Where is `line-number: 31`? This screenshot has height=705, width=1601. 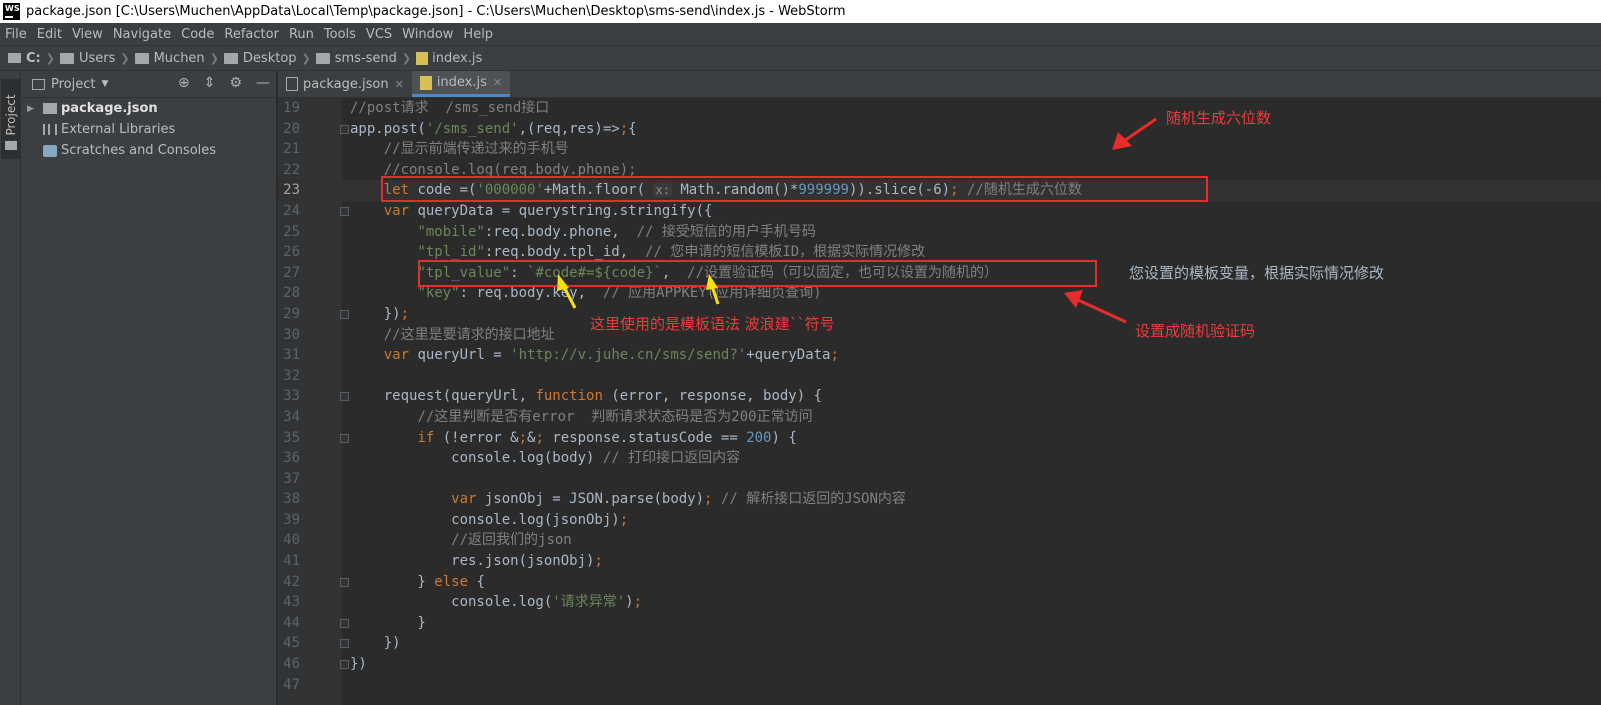 line-number: 31 is located at coordinates (291, 355).